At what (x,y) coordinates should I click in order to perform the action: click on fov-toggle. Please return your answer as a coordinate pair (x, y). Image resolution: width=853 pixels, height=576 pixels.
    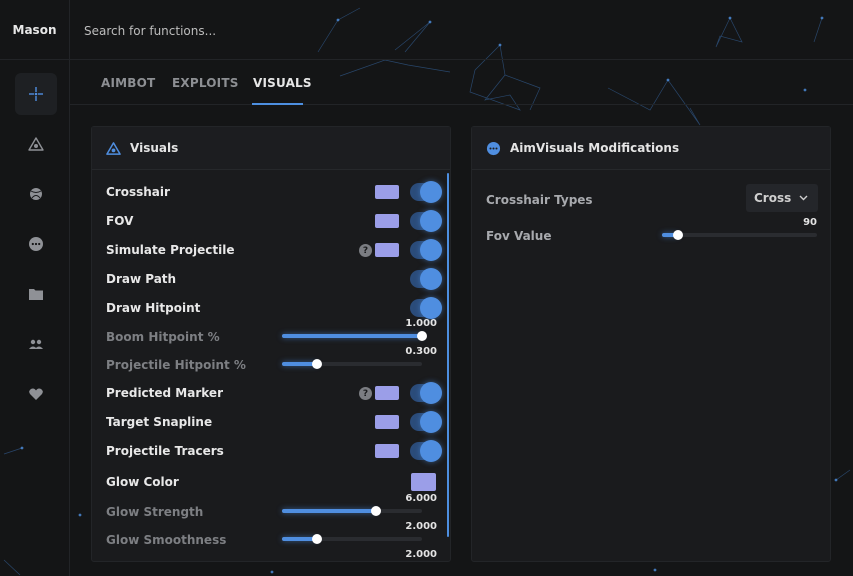
    Looking at the image, I should click on (426, 221).